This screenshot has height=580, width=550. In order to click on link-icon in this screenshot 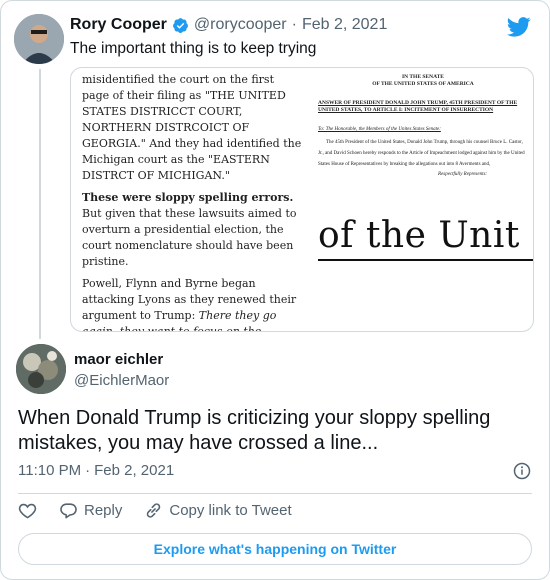, I will do `click(154, 510)`.